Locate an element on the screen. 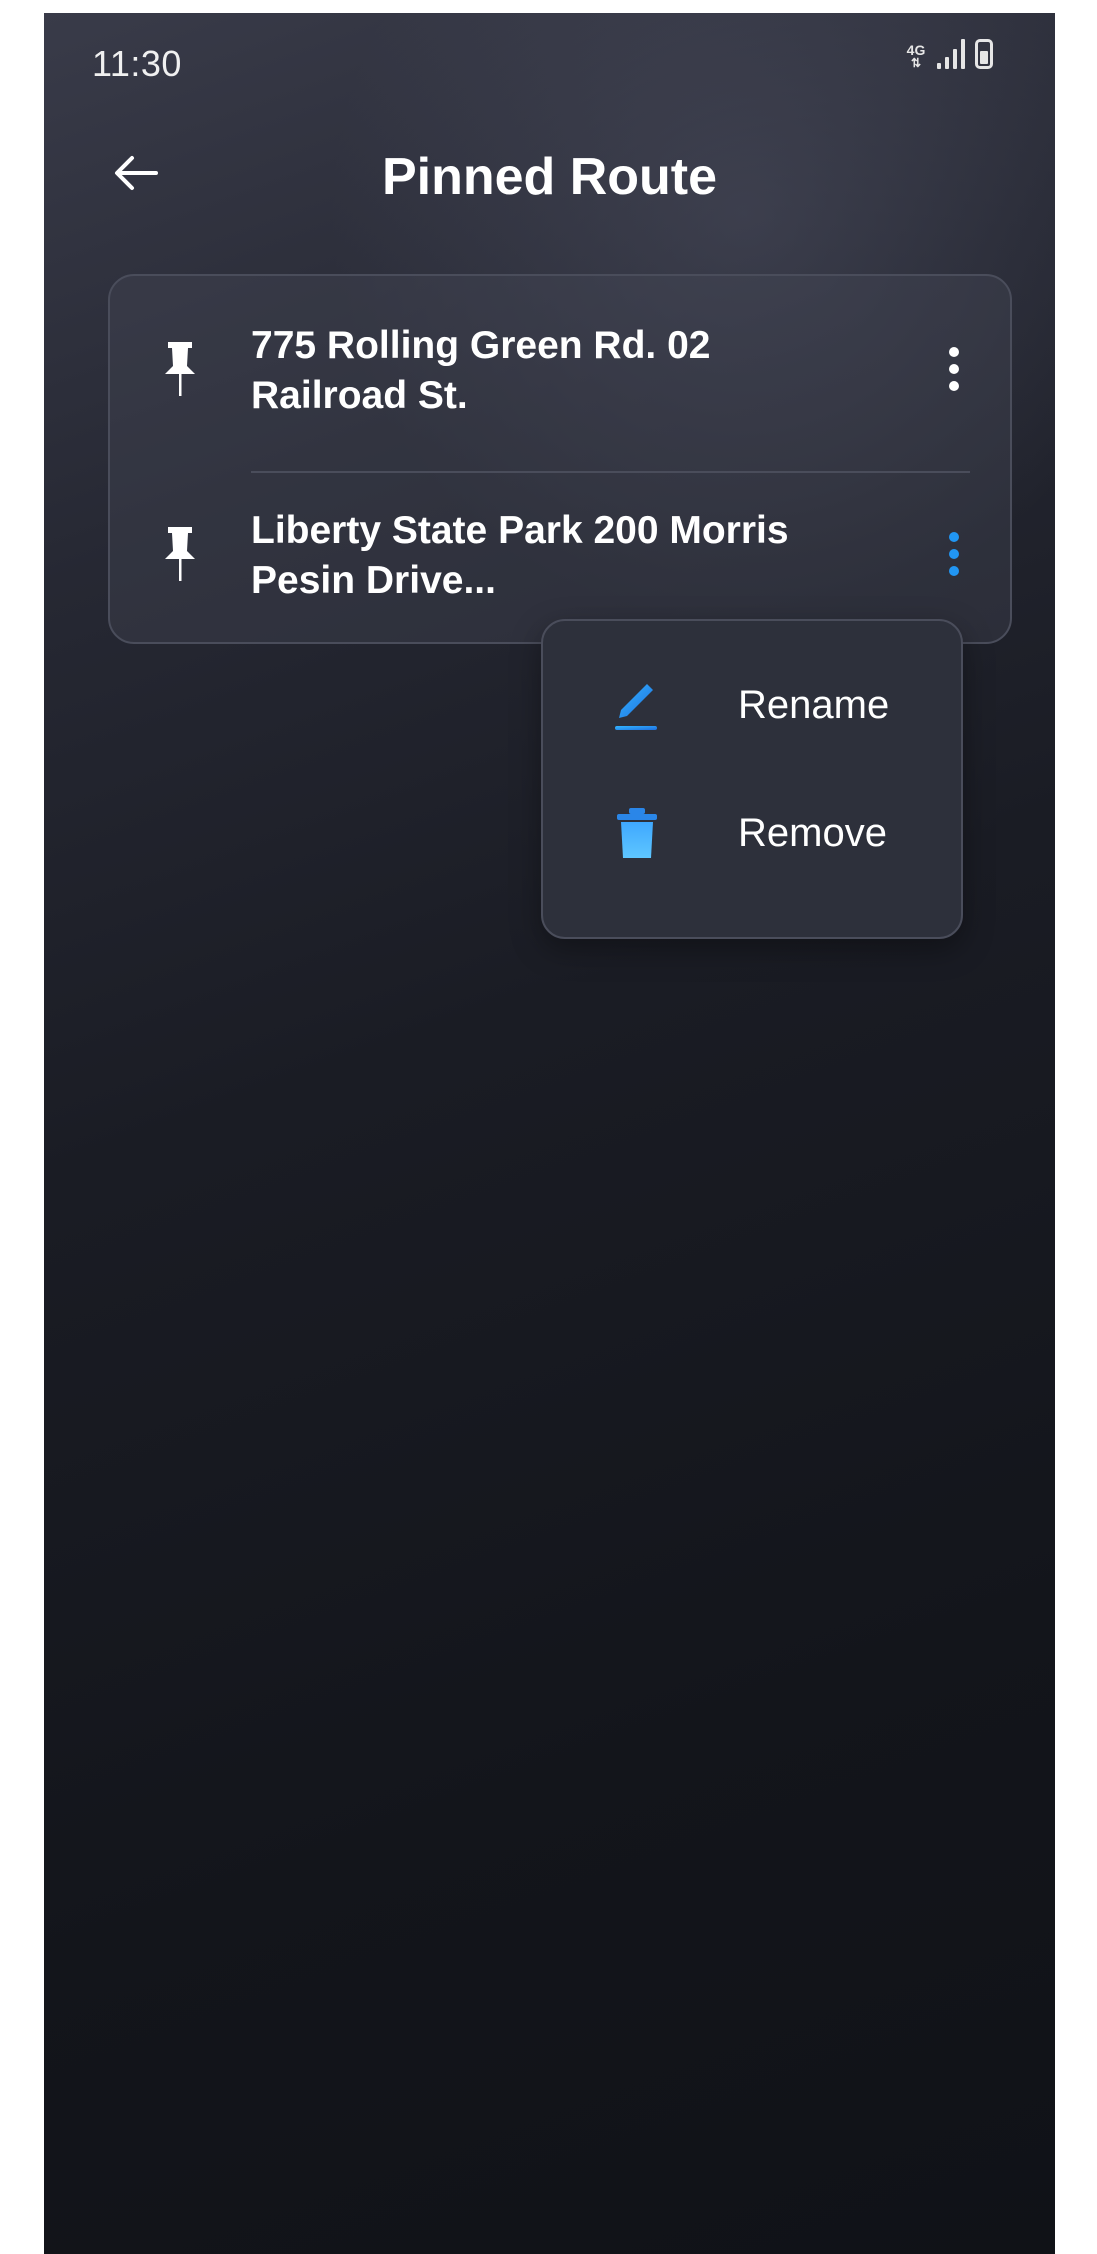  page-title: Pinned Route is located at coordinates (549, 177).